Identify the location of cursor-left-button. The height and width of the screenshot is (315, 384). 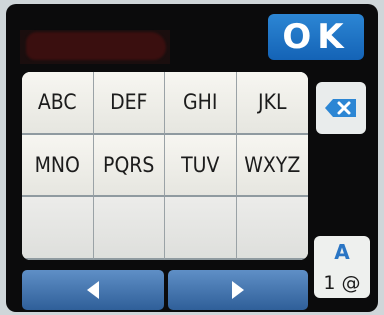
(93, 290).